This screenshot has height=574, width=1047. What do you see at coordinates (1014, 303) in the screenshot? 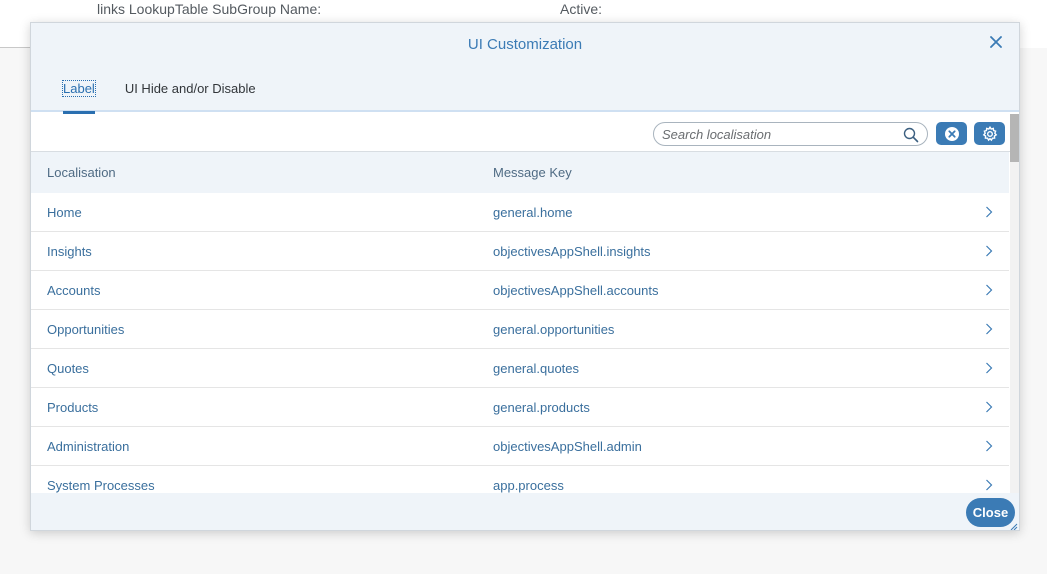
I see `vertical-scrollbar` at bounding box center [1014, 303].